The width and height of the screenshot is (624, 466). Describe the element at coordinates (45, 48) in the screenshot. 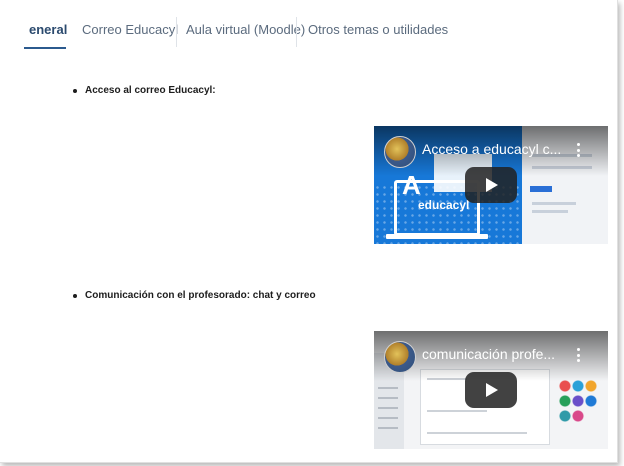

I see `active-tab-indicator` at that location.